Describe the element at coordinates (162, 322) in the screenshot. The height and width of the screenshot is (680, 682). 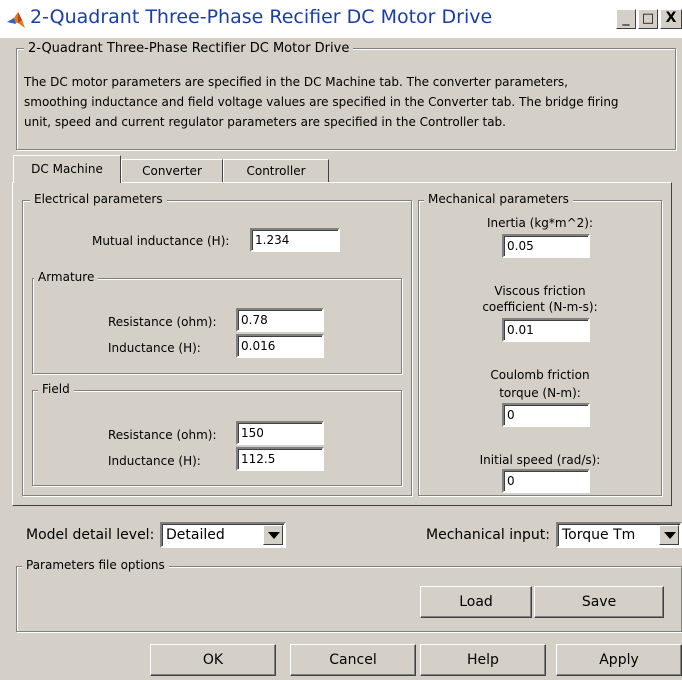
I see `armature-resistance-label: Resistance (ohm):` at that location.